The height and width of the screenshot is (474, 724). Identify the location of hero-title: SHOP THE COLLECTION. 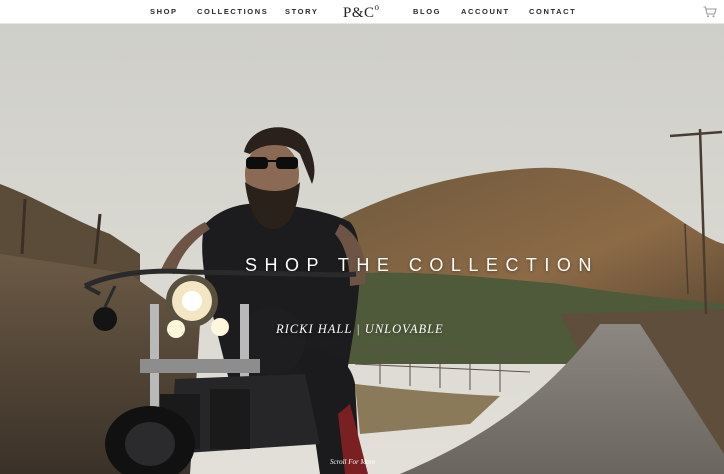
(362, 265).